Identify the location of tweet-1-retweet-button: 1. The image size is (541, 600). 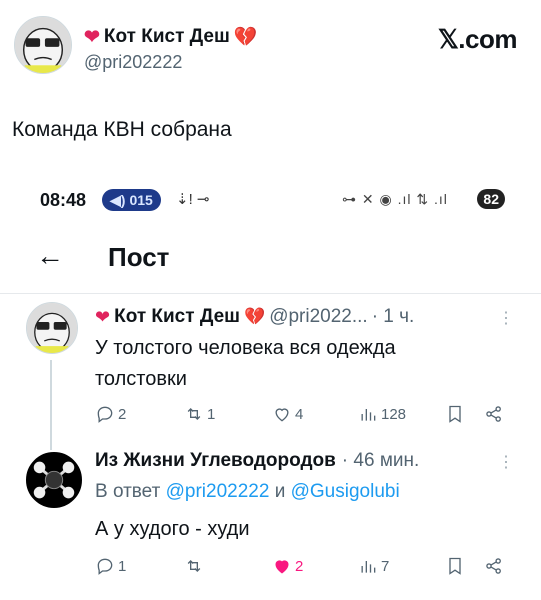
(199, 414).